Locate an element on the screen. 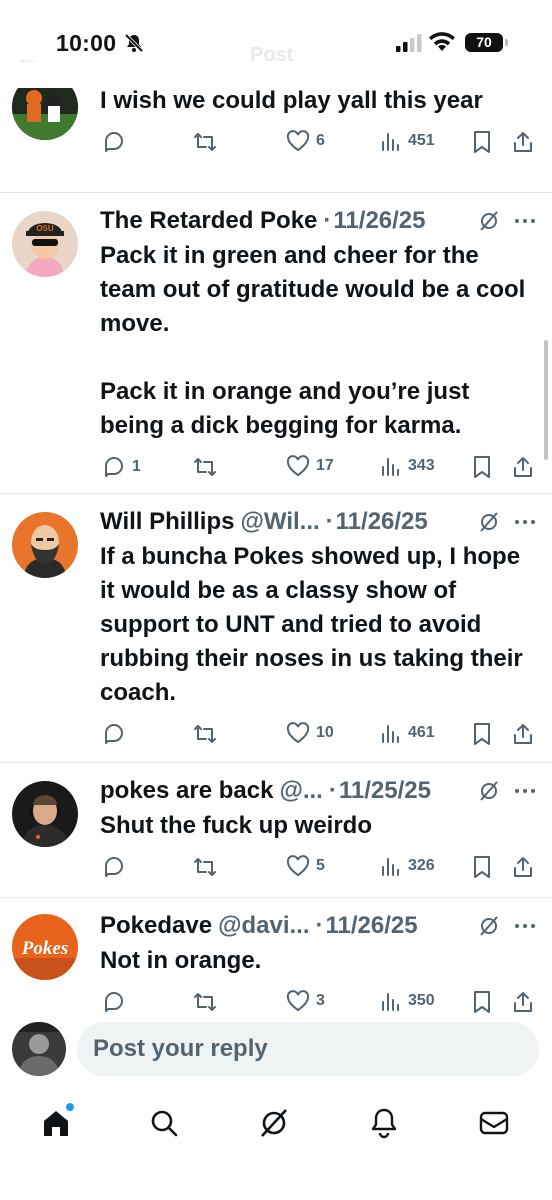  avatar: Pokes is located at coordinates (45, 947).